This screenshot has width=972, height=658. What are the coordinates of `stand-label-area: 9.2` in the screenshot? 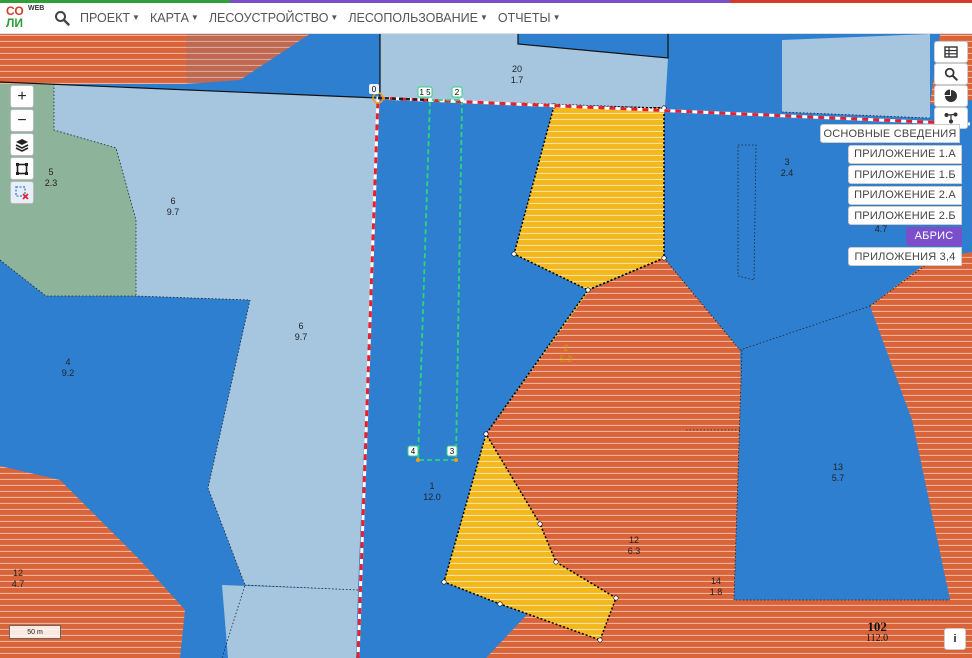 It's located at (68, 373).